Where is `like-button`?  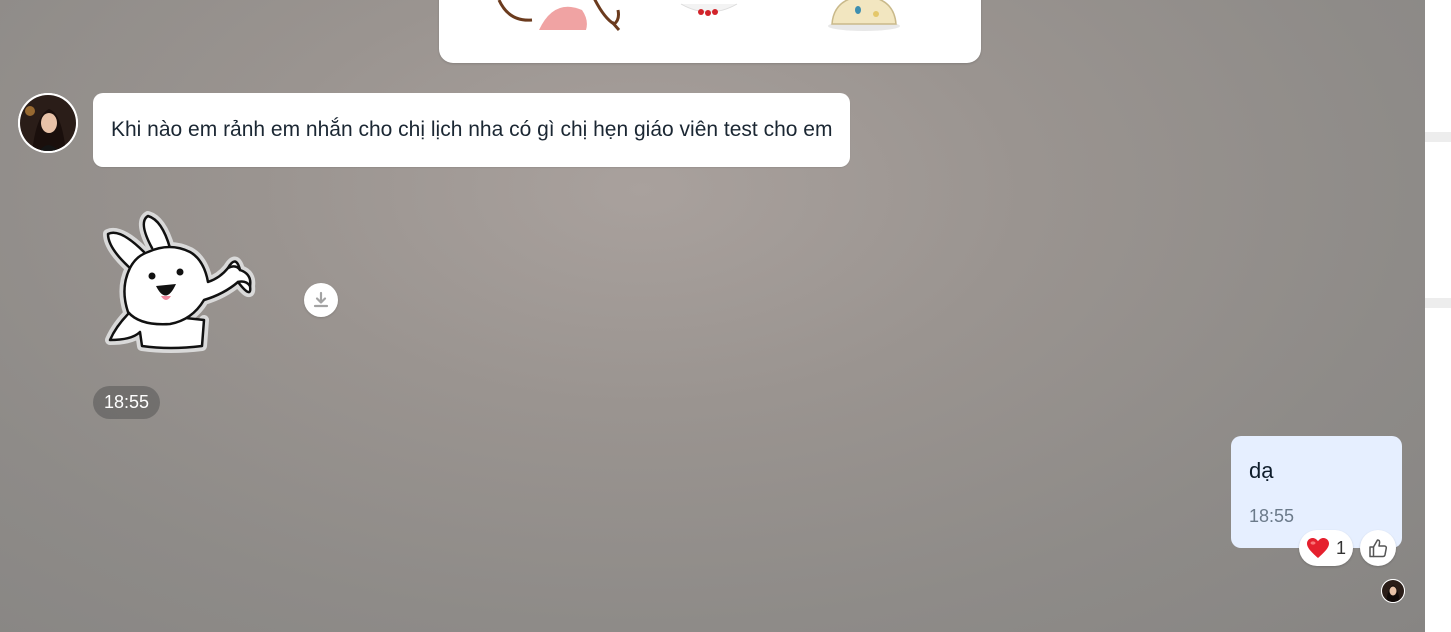 like-button is located at coordinates (1378, 548).